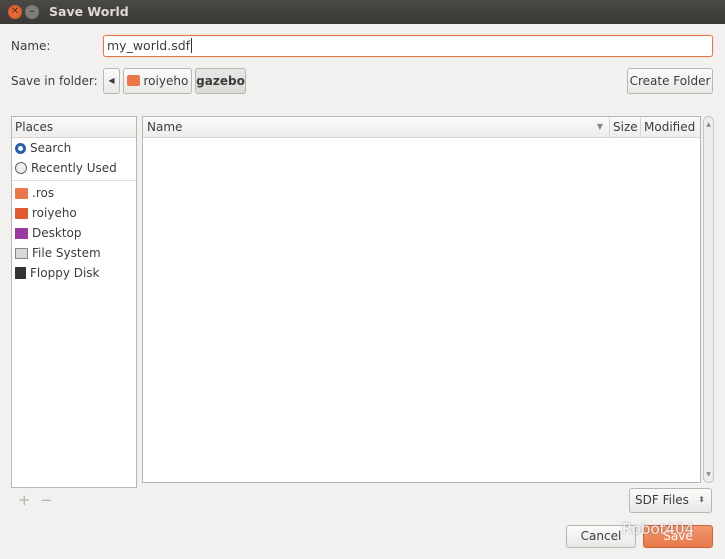 The height and width of the screenshot is (559, 725). I want to click on create-folder-button: Create Folder, so click(670, 81).